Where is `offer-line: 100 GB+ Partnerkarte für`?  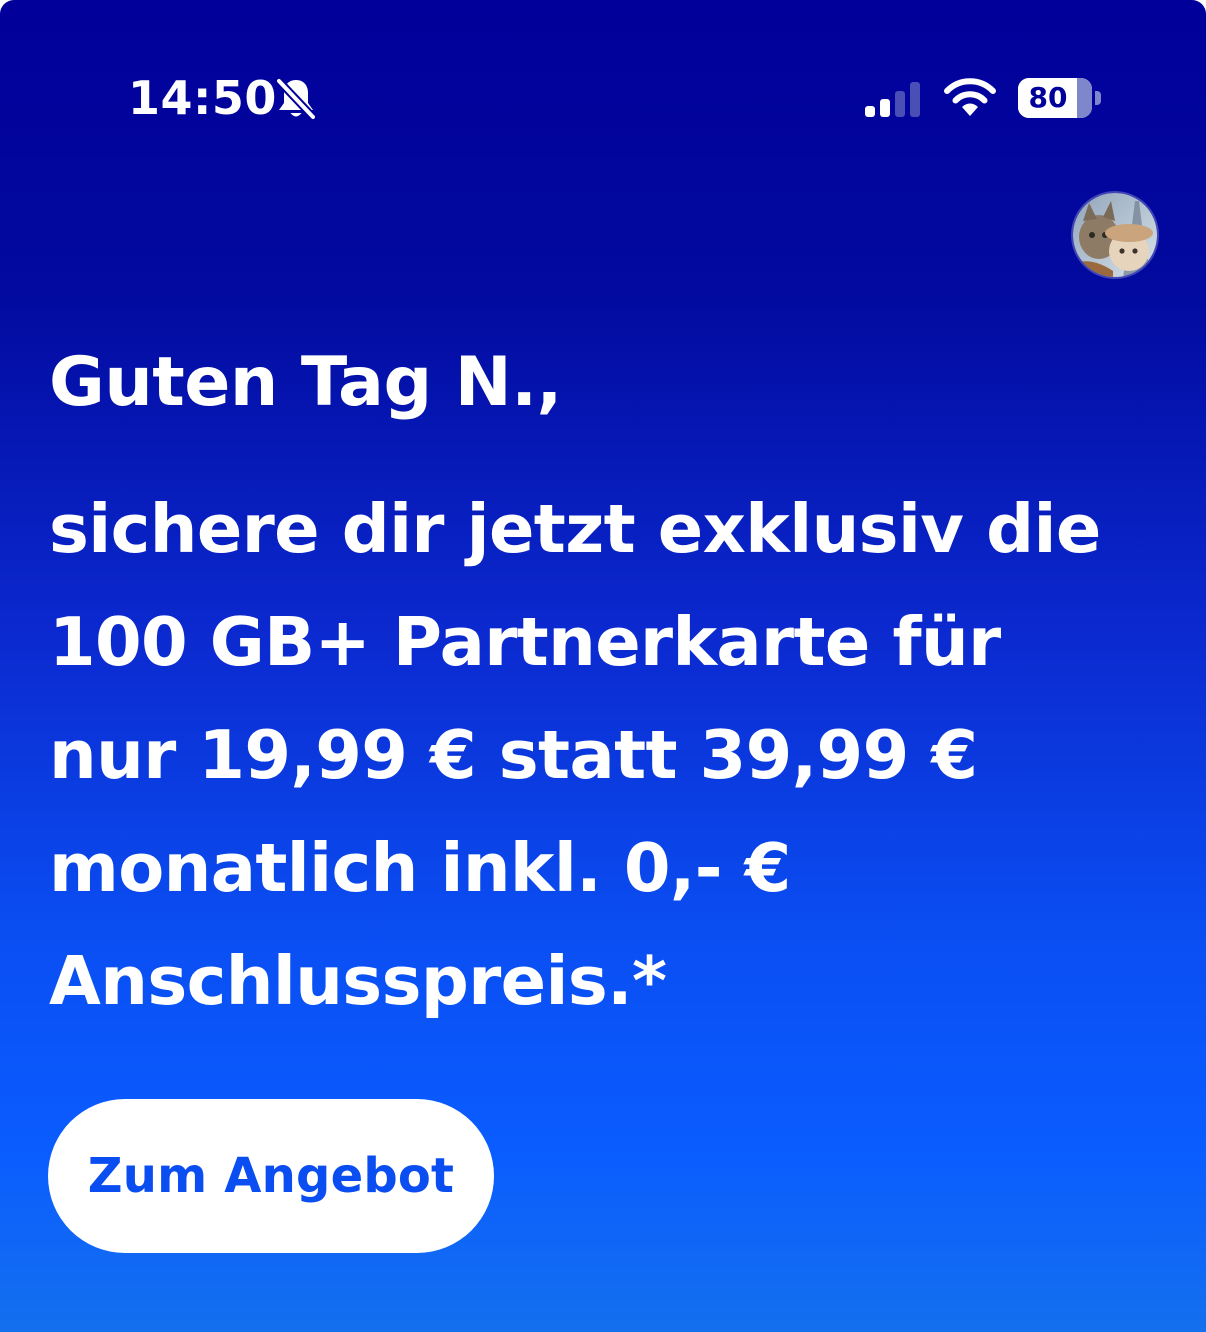 offer-line: 100 GB+ Partnerkarte für is located at coordinates (525, 642).